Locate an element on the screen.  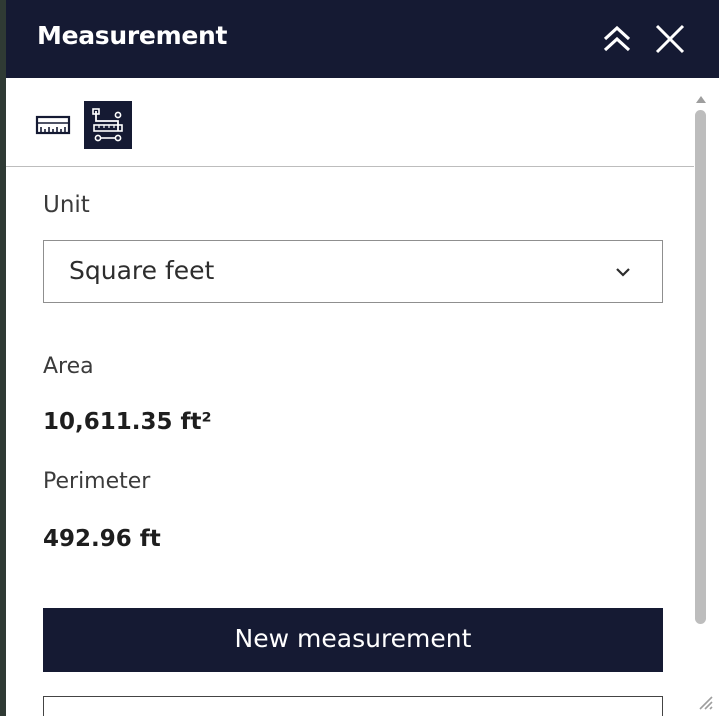
collapse-button is located at coordinates (617, 39).